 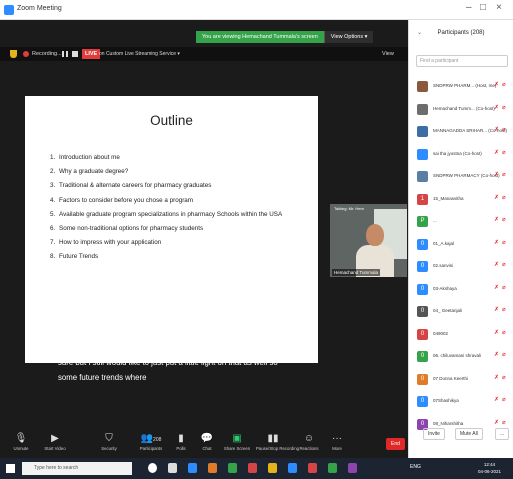 I want to click on system-tray-language: ENG, so click(x=415, y=467).